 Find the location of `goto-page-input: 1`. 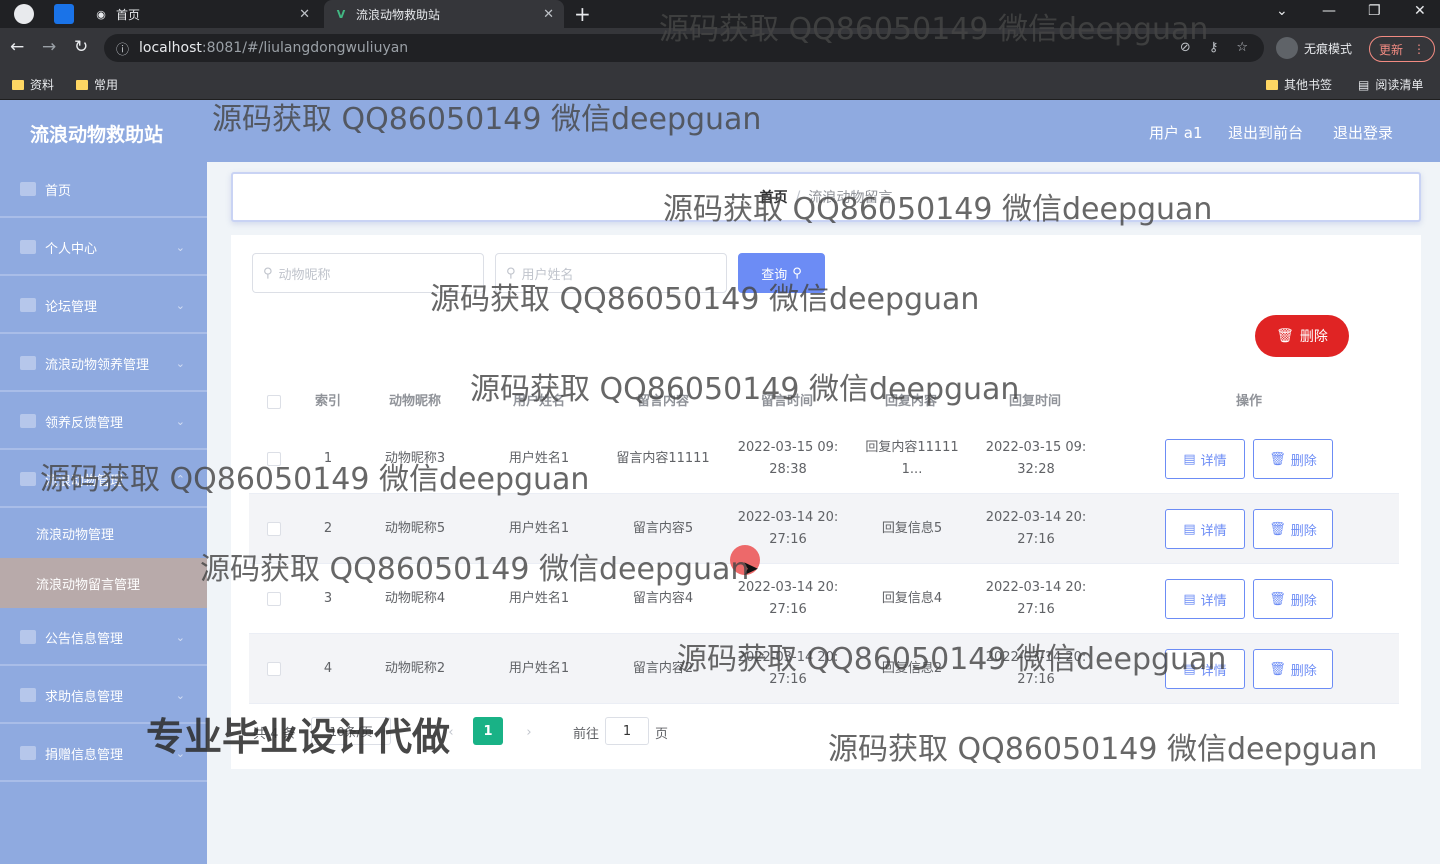

goto-page-input: 1 is located at coordinates (627, 731).